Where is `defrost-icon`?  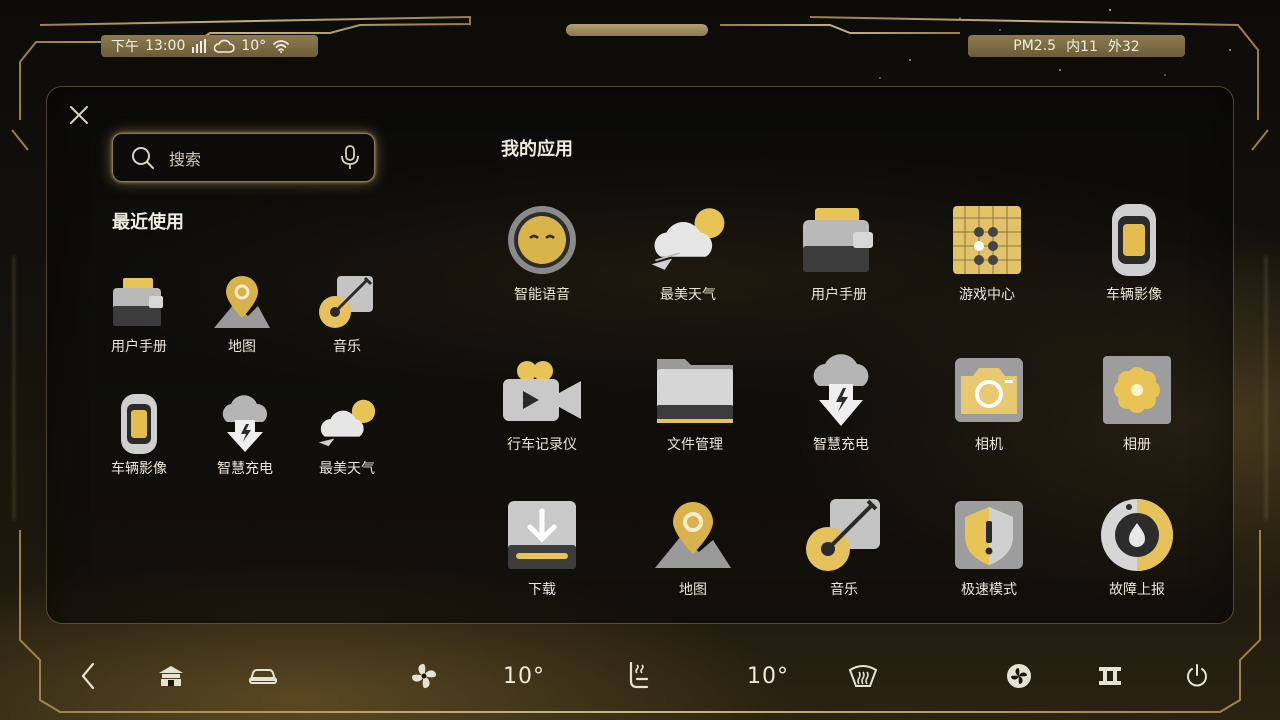 defrost-icon is located at coordinates (863, 676).